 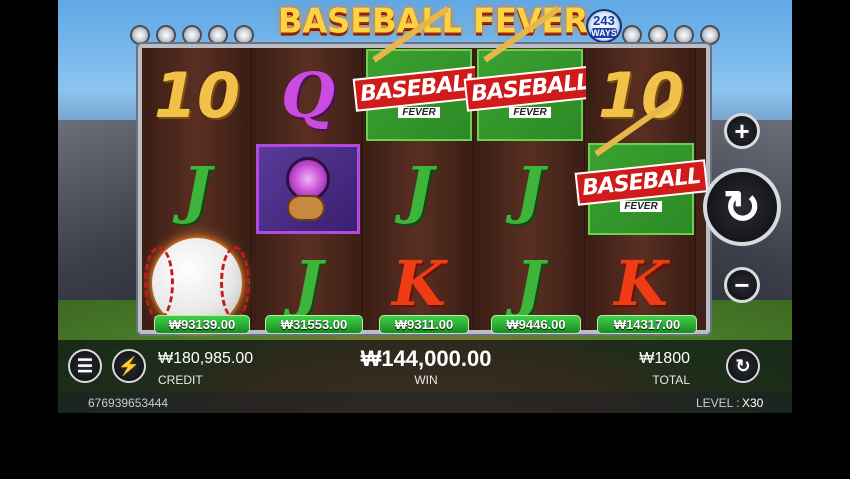 What do you see at coordinates (425, 402) in the screenshot?
I see `info-strip: 676939653444 LEVEL : X30` at bounding box center [425, 402].